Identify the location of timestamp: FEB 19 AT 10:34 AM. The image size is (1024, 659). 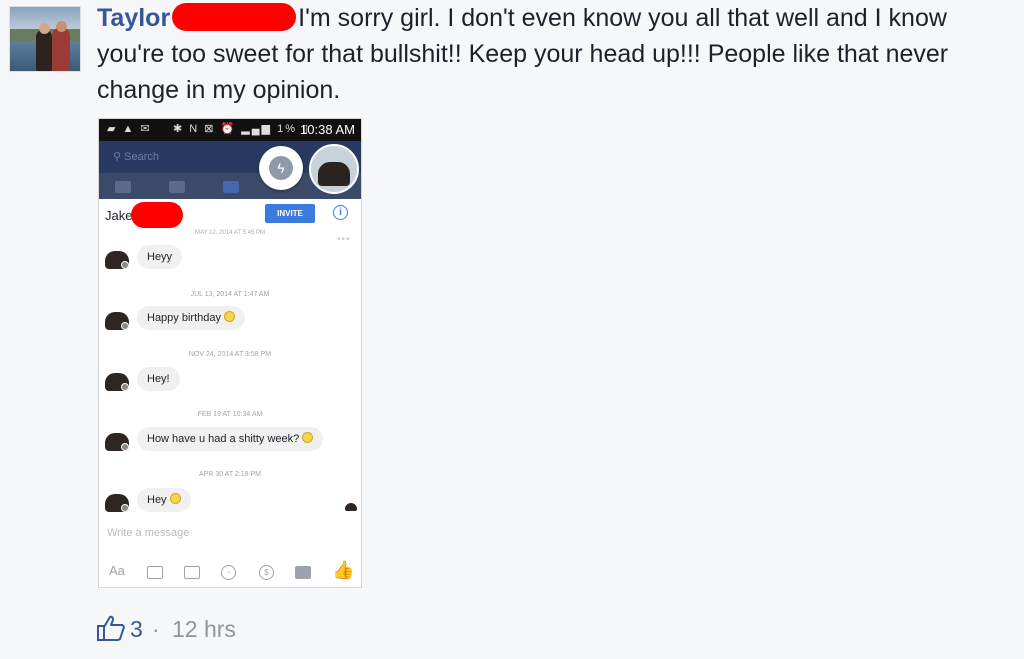
(230, 414).